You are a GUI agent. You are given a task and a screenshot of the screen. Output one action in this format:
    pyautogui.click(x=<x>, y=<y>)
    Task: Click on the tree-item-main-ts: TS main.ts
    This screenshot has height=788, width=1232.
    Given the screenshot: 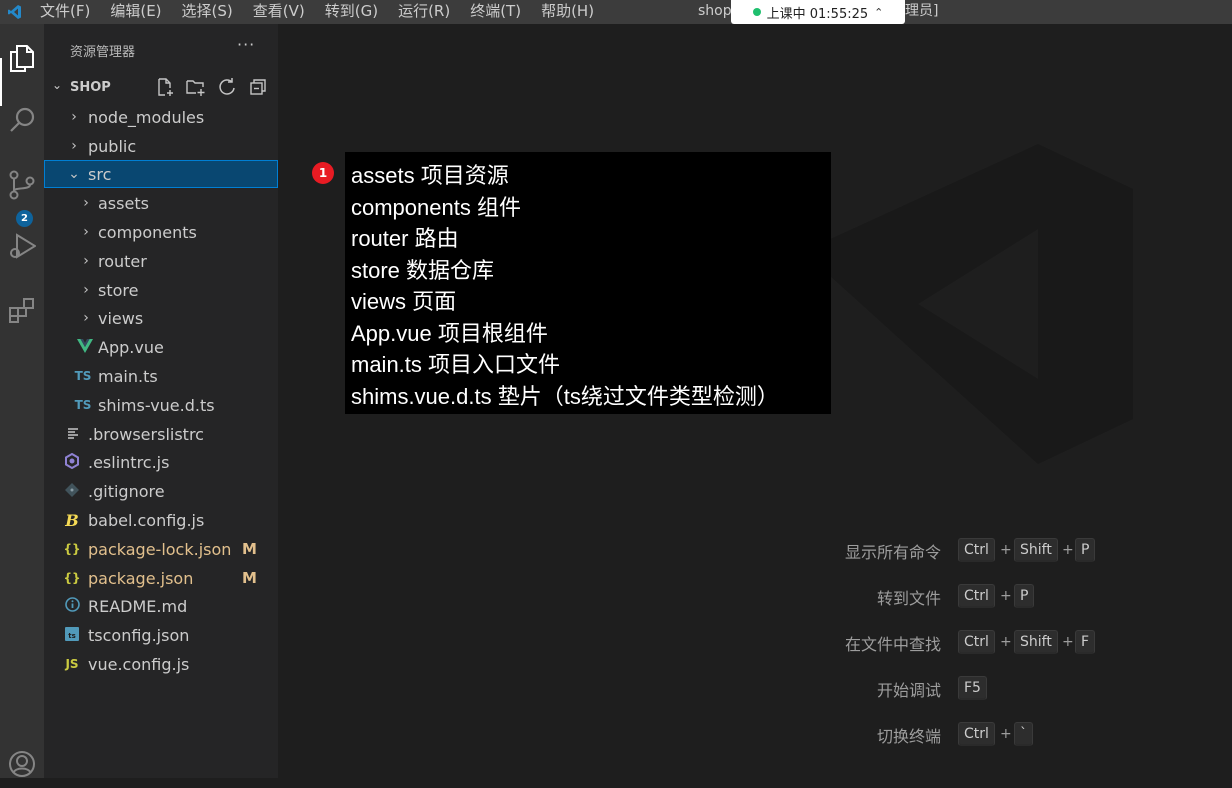 What is the action you would take?
    pyautogui.click(x=161, y=376)
    